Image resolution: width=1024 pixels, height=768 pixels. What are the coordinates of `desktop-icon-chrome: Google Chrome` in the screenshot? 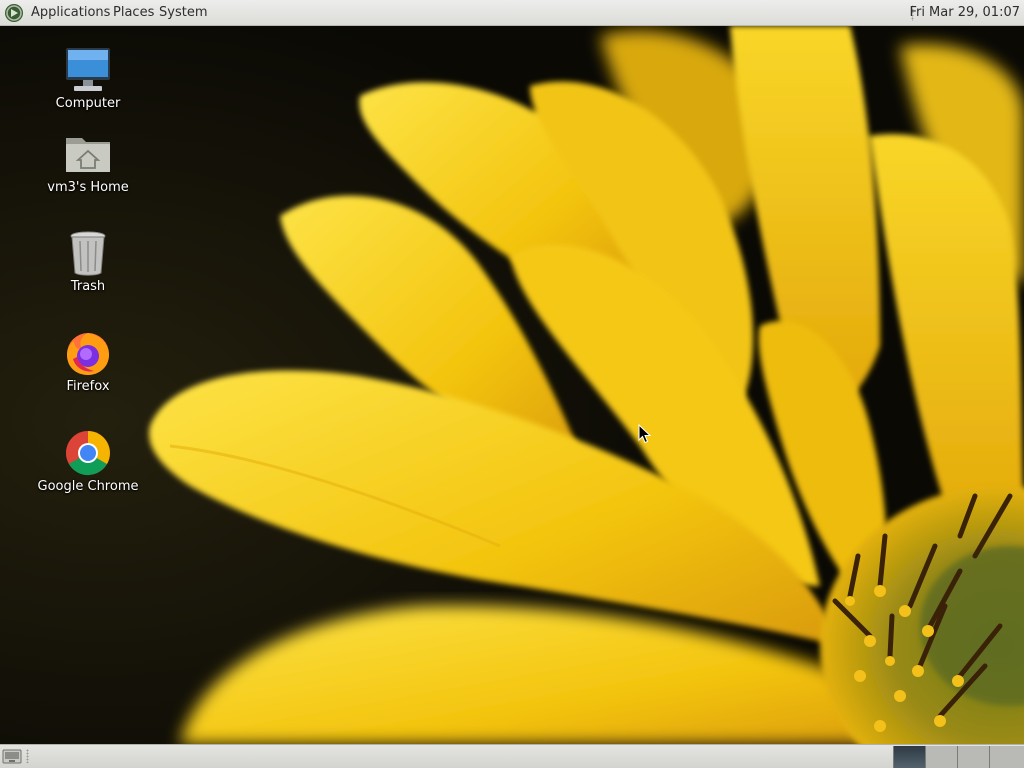 It's located at (88, 461).